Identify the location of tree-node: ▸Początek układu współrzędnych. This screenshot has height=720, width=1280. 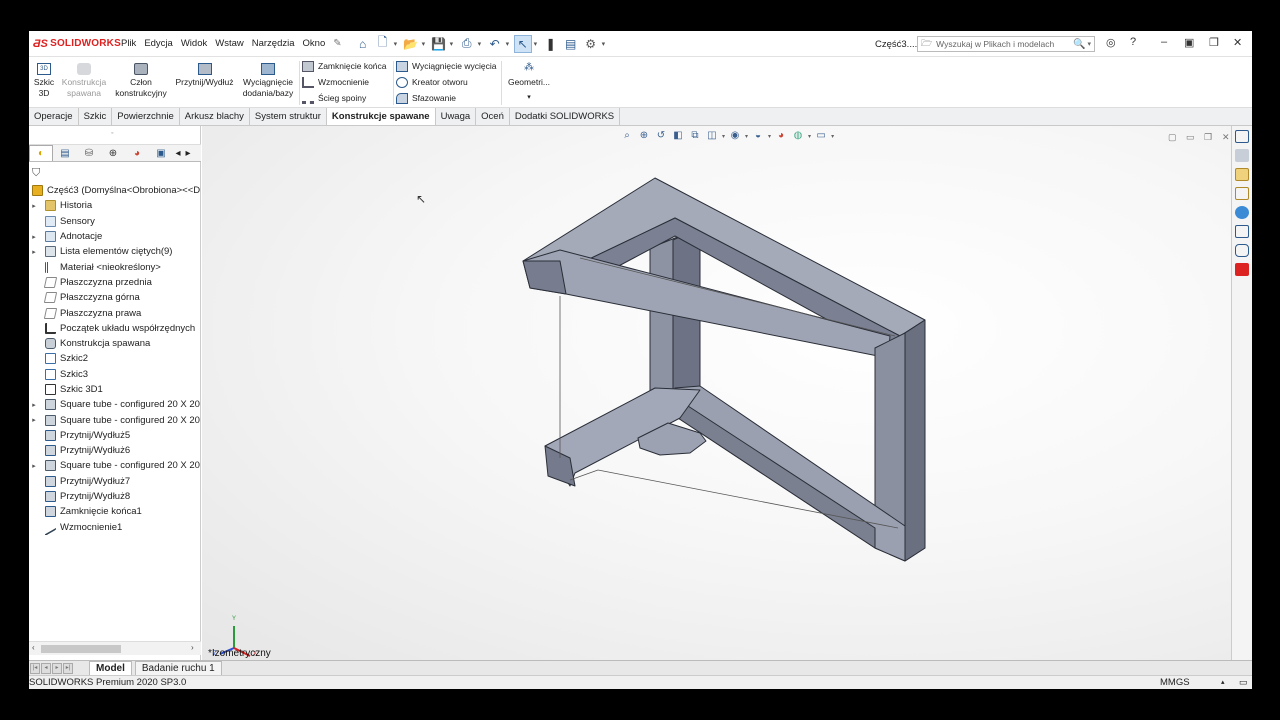
(115, 328).